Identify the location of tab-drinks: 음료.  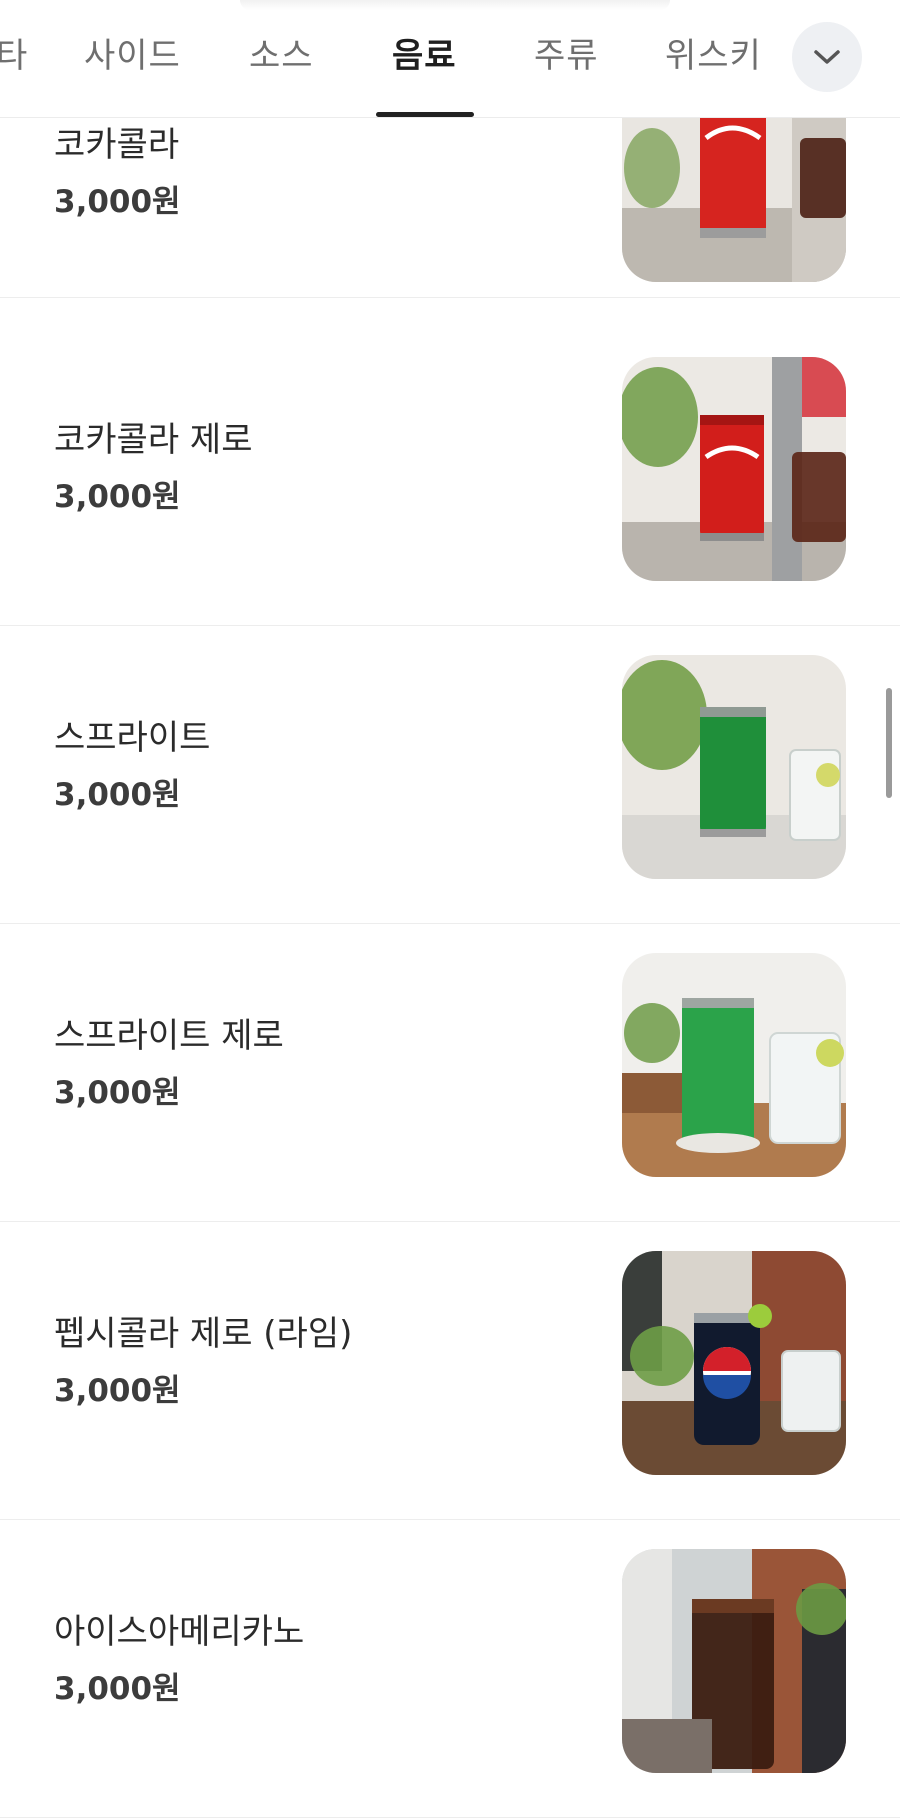
(424, 52).